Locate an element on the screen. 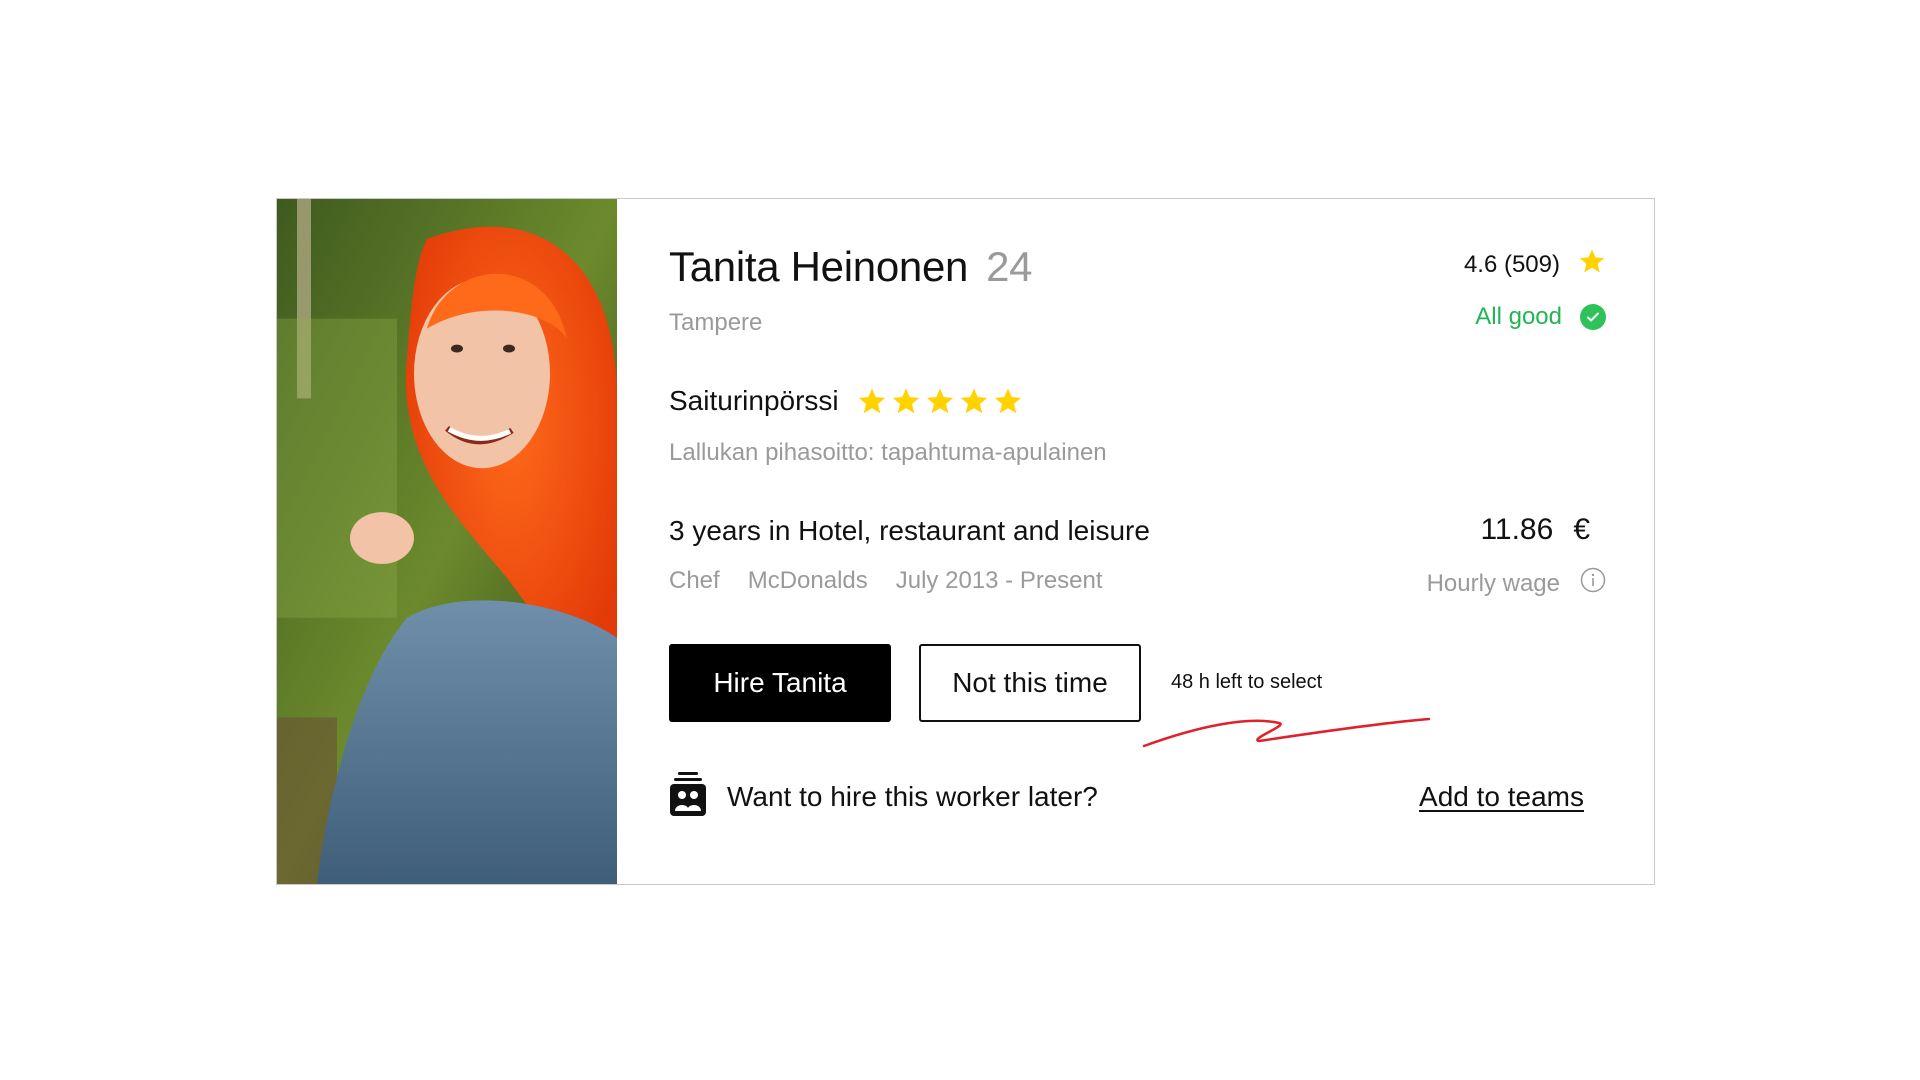 This screenshot has height=1080, width=1920. wage-amount: 11.86 is located at coordinates (1517, 529).